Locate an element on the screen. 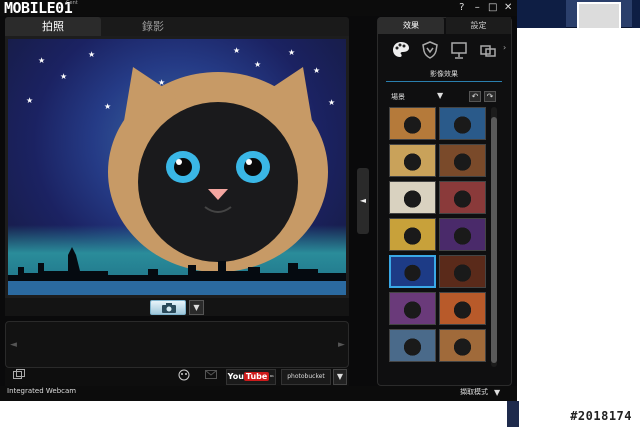 This screenshot has height=427, width=640. window-controls: ? – □ ✕ is located at coordinates (485, 7).